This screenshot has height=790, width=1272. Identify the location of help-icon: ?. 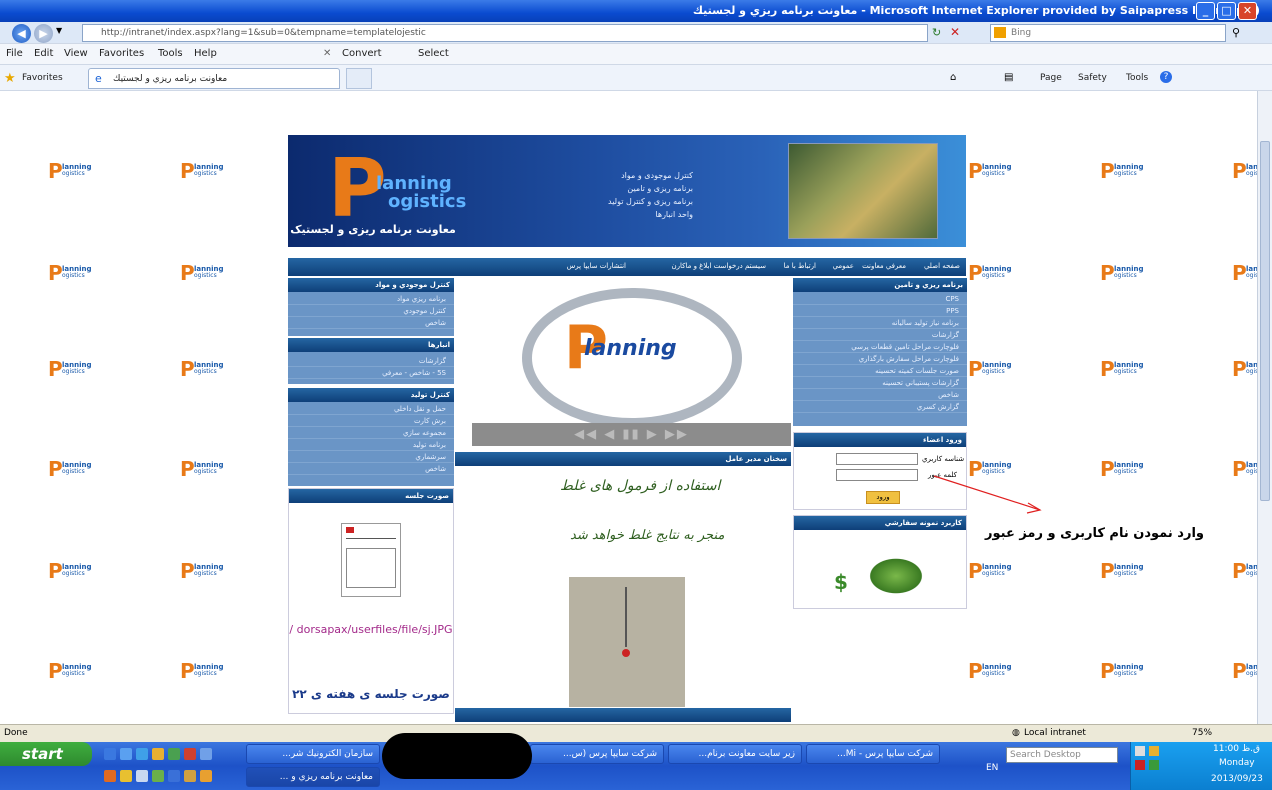
(1166, 77).